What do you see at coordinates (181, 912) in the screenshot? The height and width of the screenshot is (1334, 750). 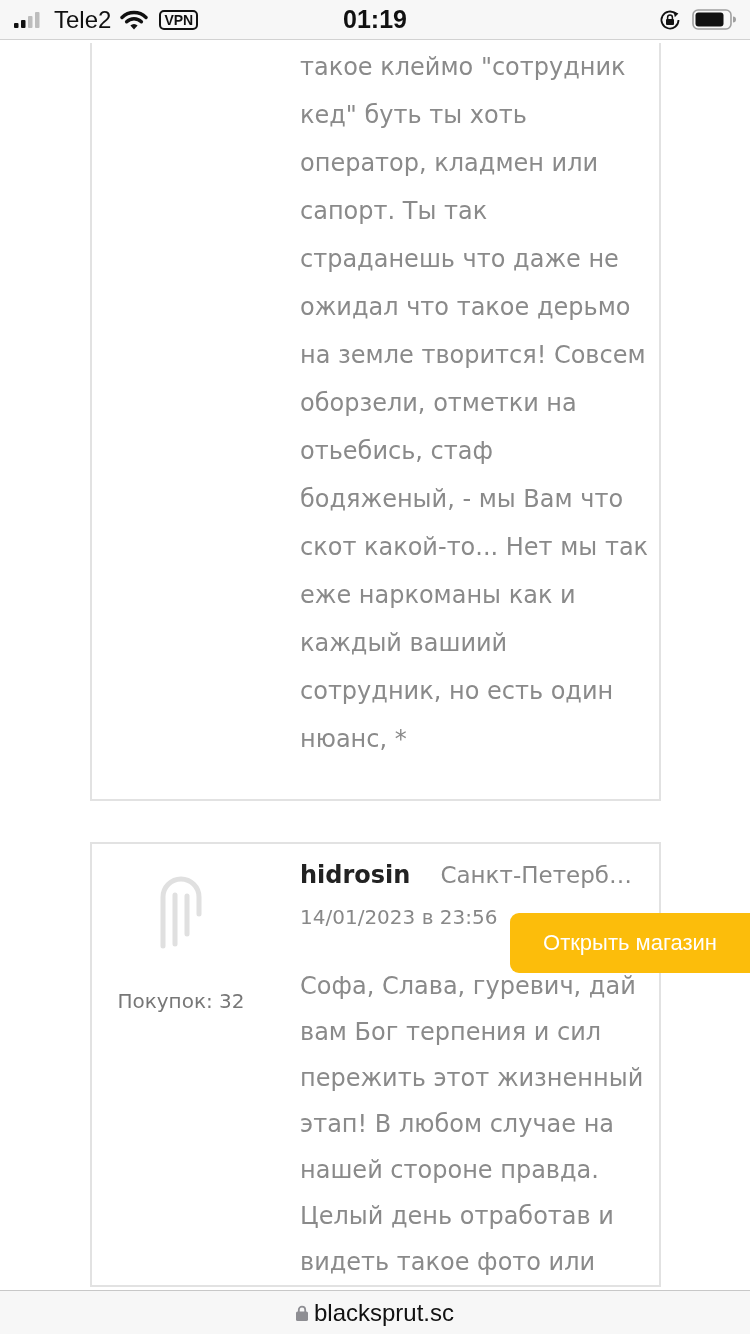 I see `logo-avatar-icon` at bounding box center [181, 912].